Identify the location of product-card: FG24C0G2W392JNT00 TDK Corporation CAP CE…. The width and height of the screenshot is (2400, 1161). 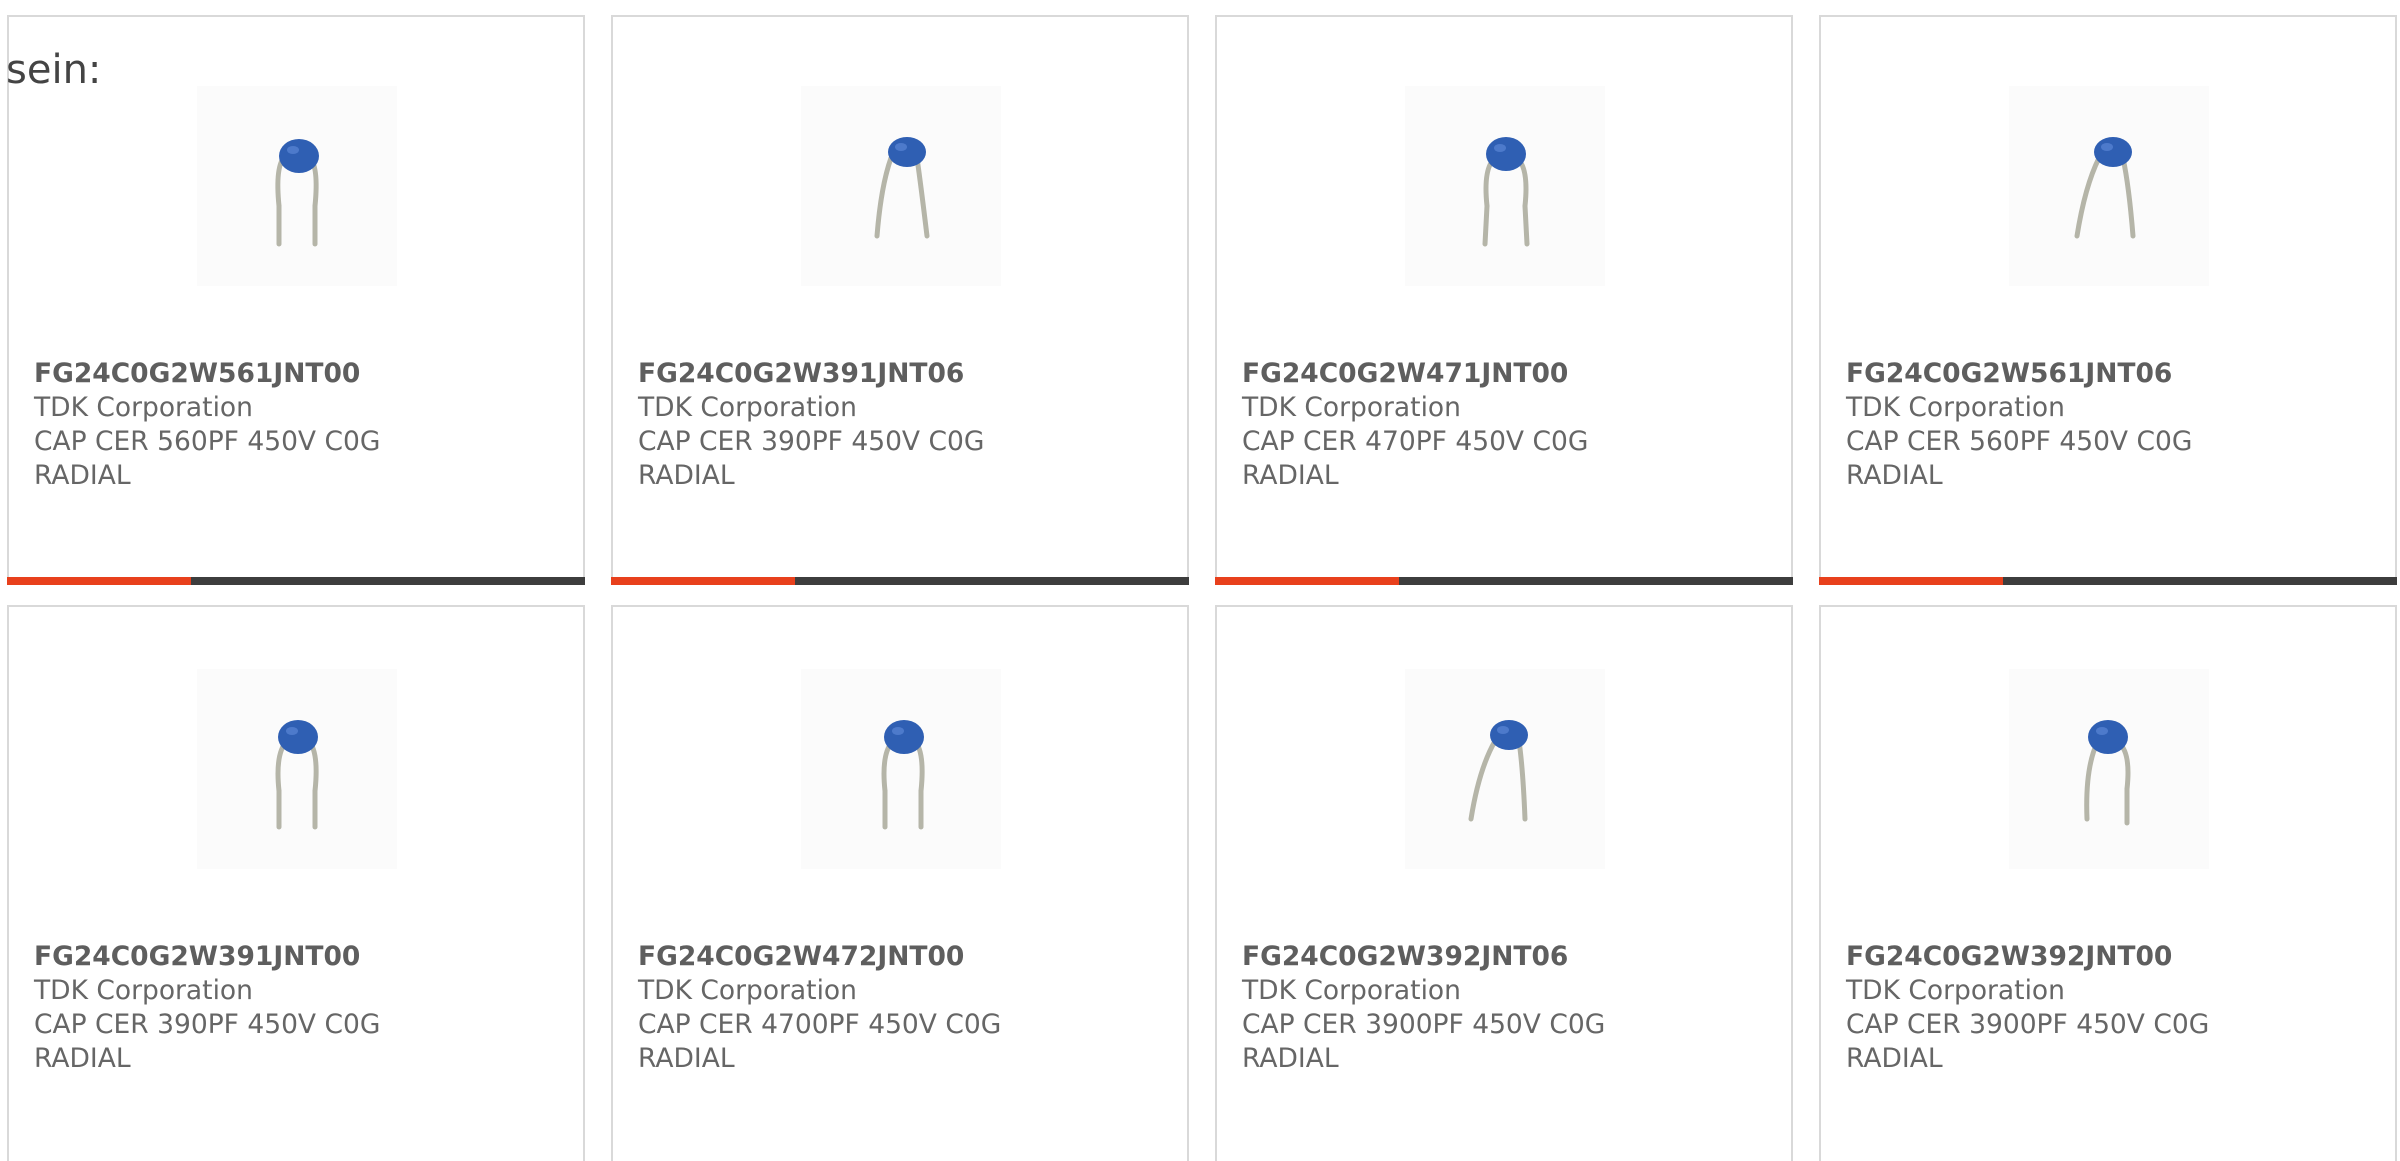
(2108, 883).